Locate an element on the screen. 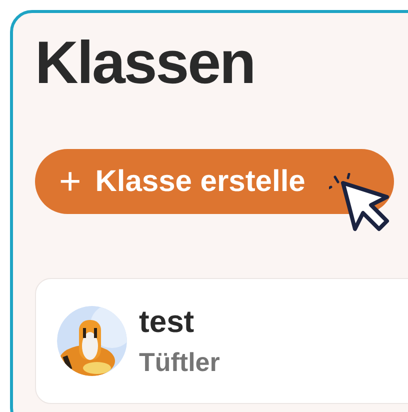 The width and height of the screenshot is (408, 412). page-title: Klassen is located at coordinates (145, 63).